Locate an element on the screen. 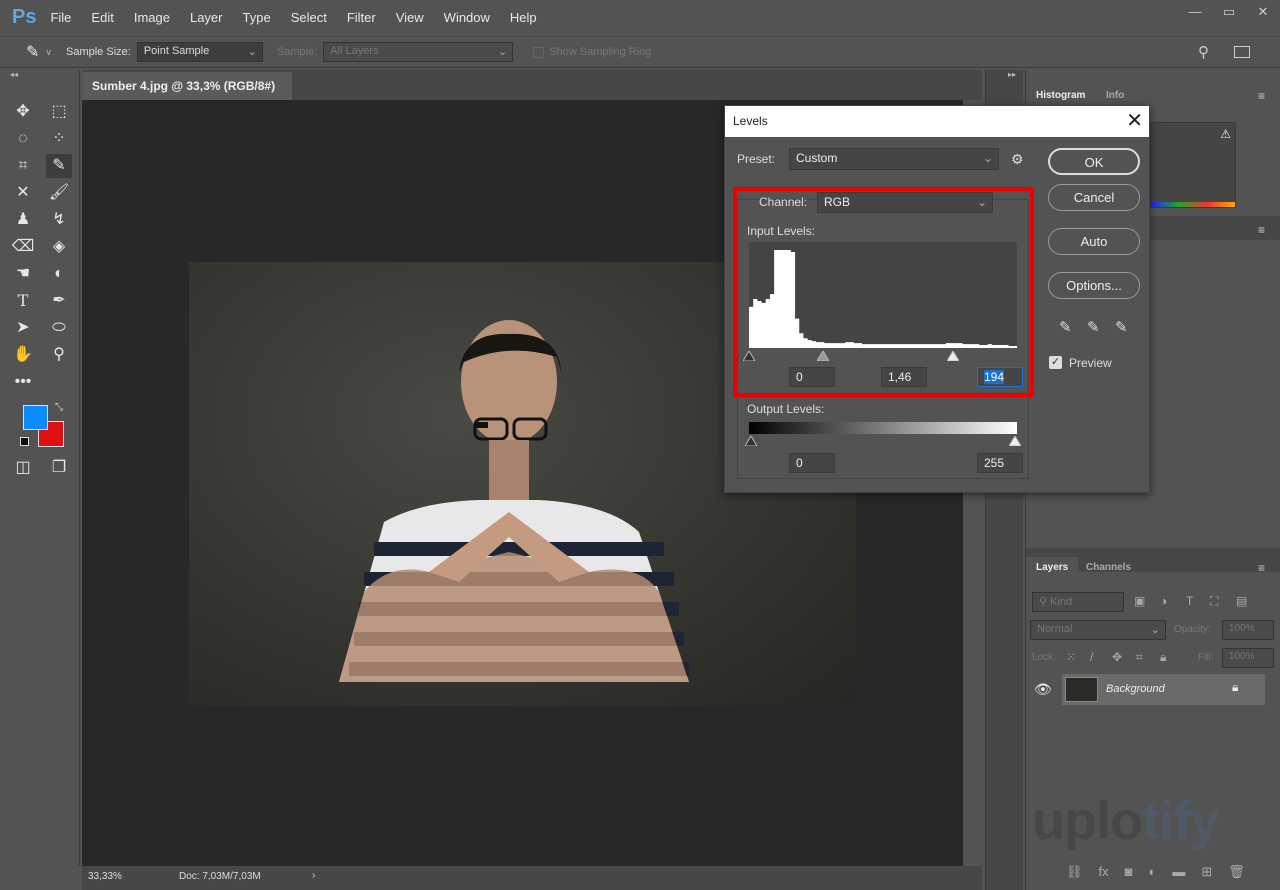 Image resolution: width=1280 pixels, height=890 pixels. gamma-slider is located at coordinates (823, 356).